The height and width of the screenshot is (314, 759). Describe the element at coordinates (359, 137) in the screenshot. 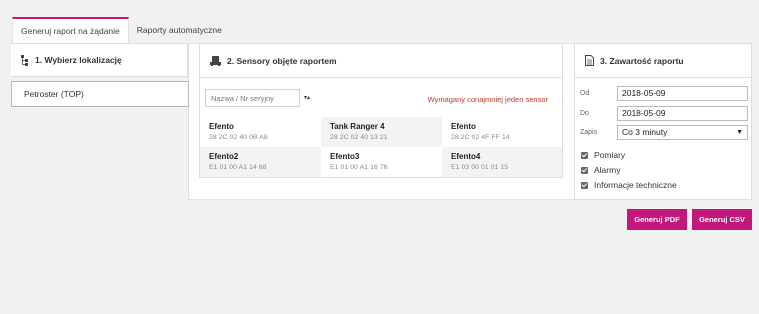

I see `sensor-serial: 28 2C 02 40 13 21` at that location.